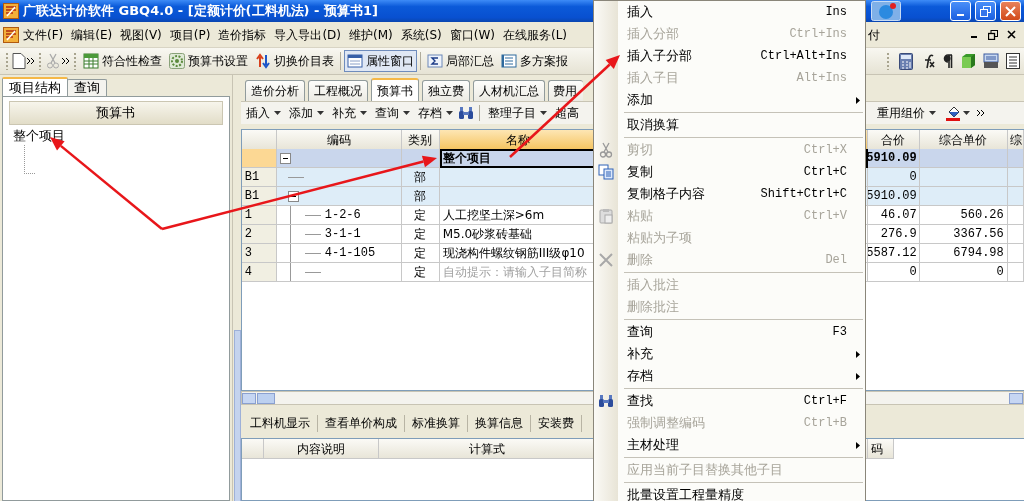 The height and width of the screenshot is (501, 1024). I want to click on scrollbar, so click(237, 415).